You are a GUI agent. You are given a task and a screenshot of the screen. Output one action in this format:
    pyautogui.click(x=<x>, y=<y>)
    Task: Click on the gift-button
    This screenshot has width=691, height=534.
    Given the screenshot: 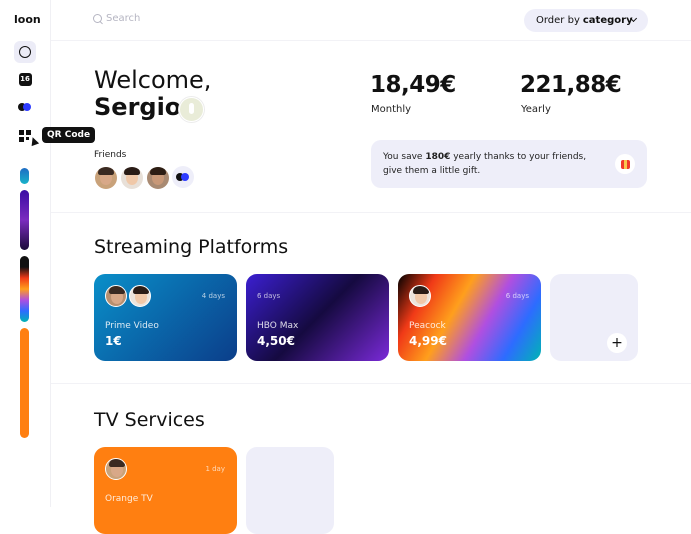 What is the action you would take?
    pyautogui.click(x=625, y=164)
    